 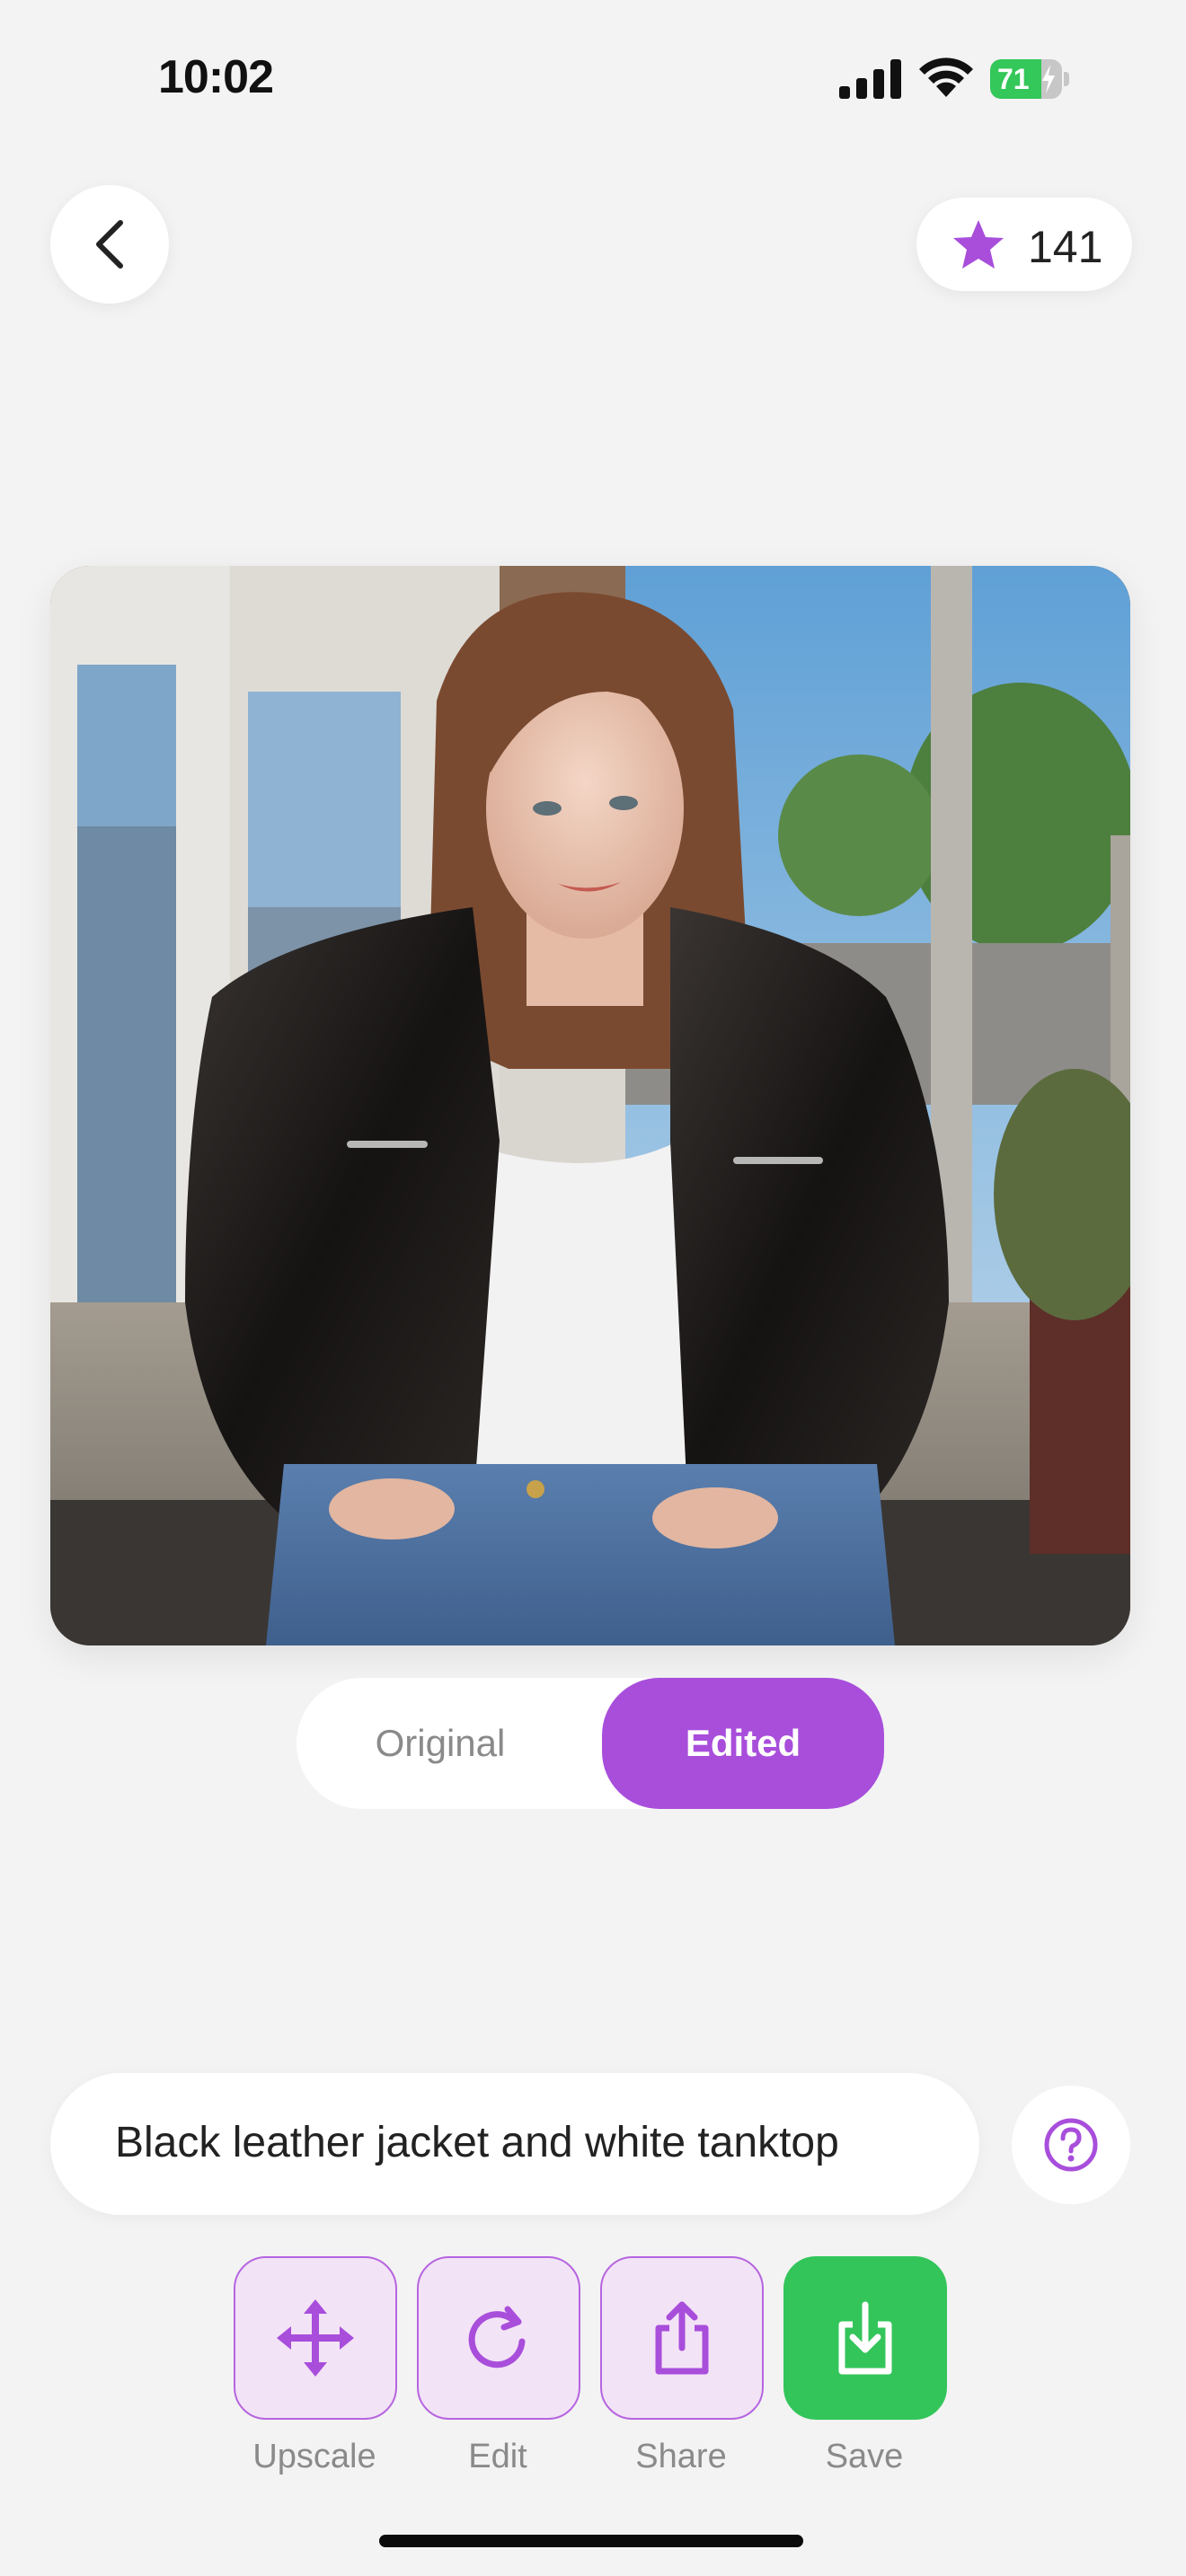 I want to click on star-icon, so click(x=978, y=244).